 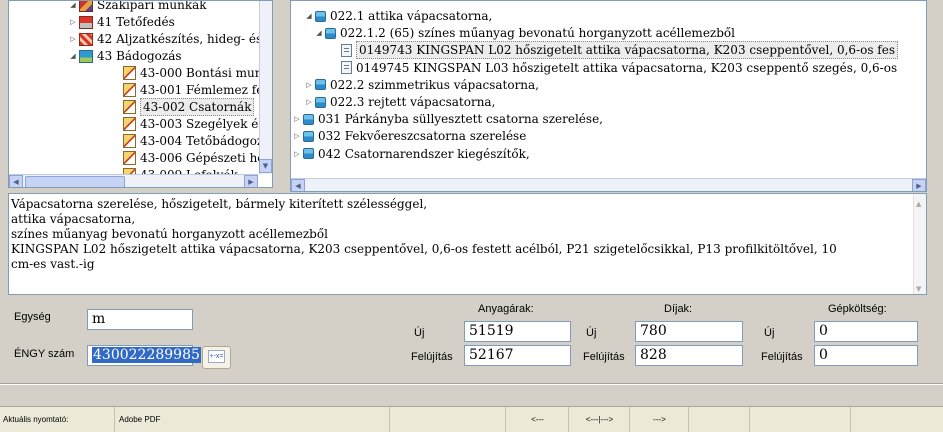 I want to click on tree-item: ▷ 41 Tetőfedés, so click(x=122, y=22).